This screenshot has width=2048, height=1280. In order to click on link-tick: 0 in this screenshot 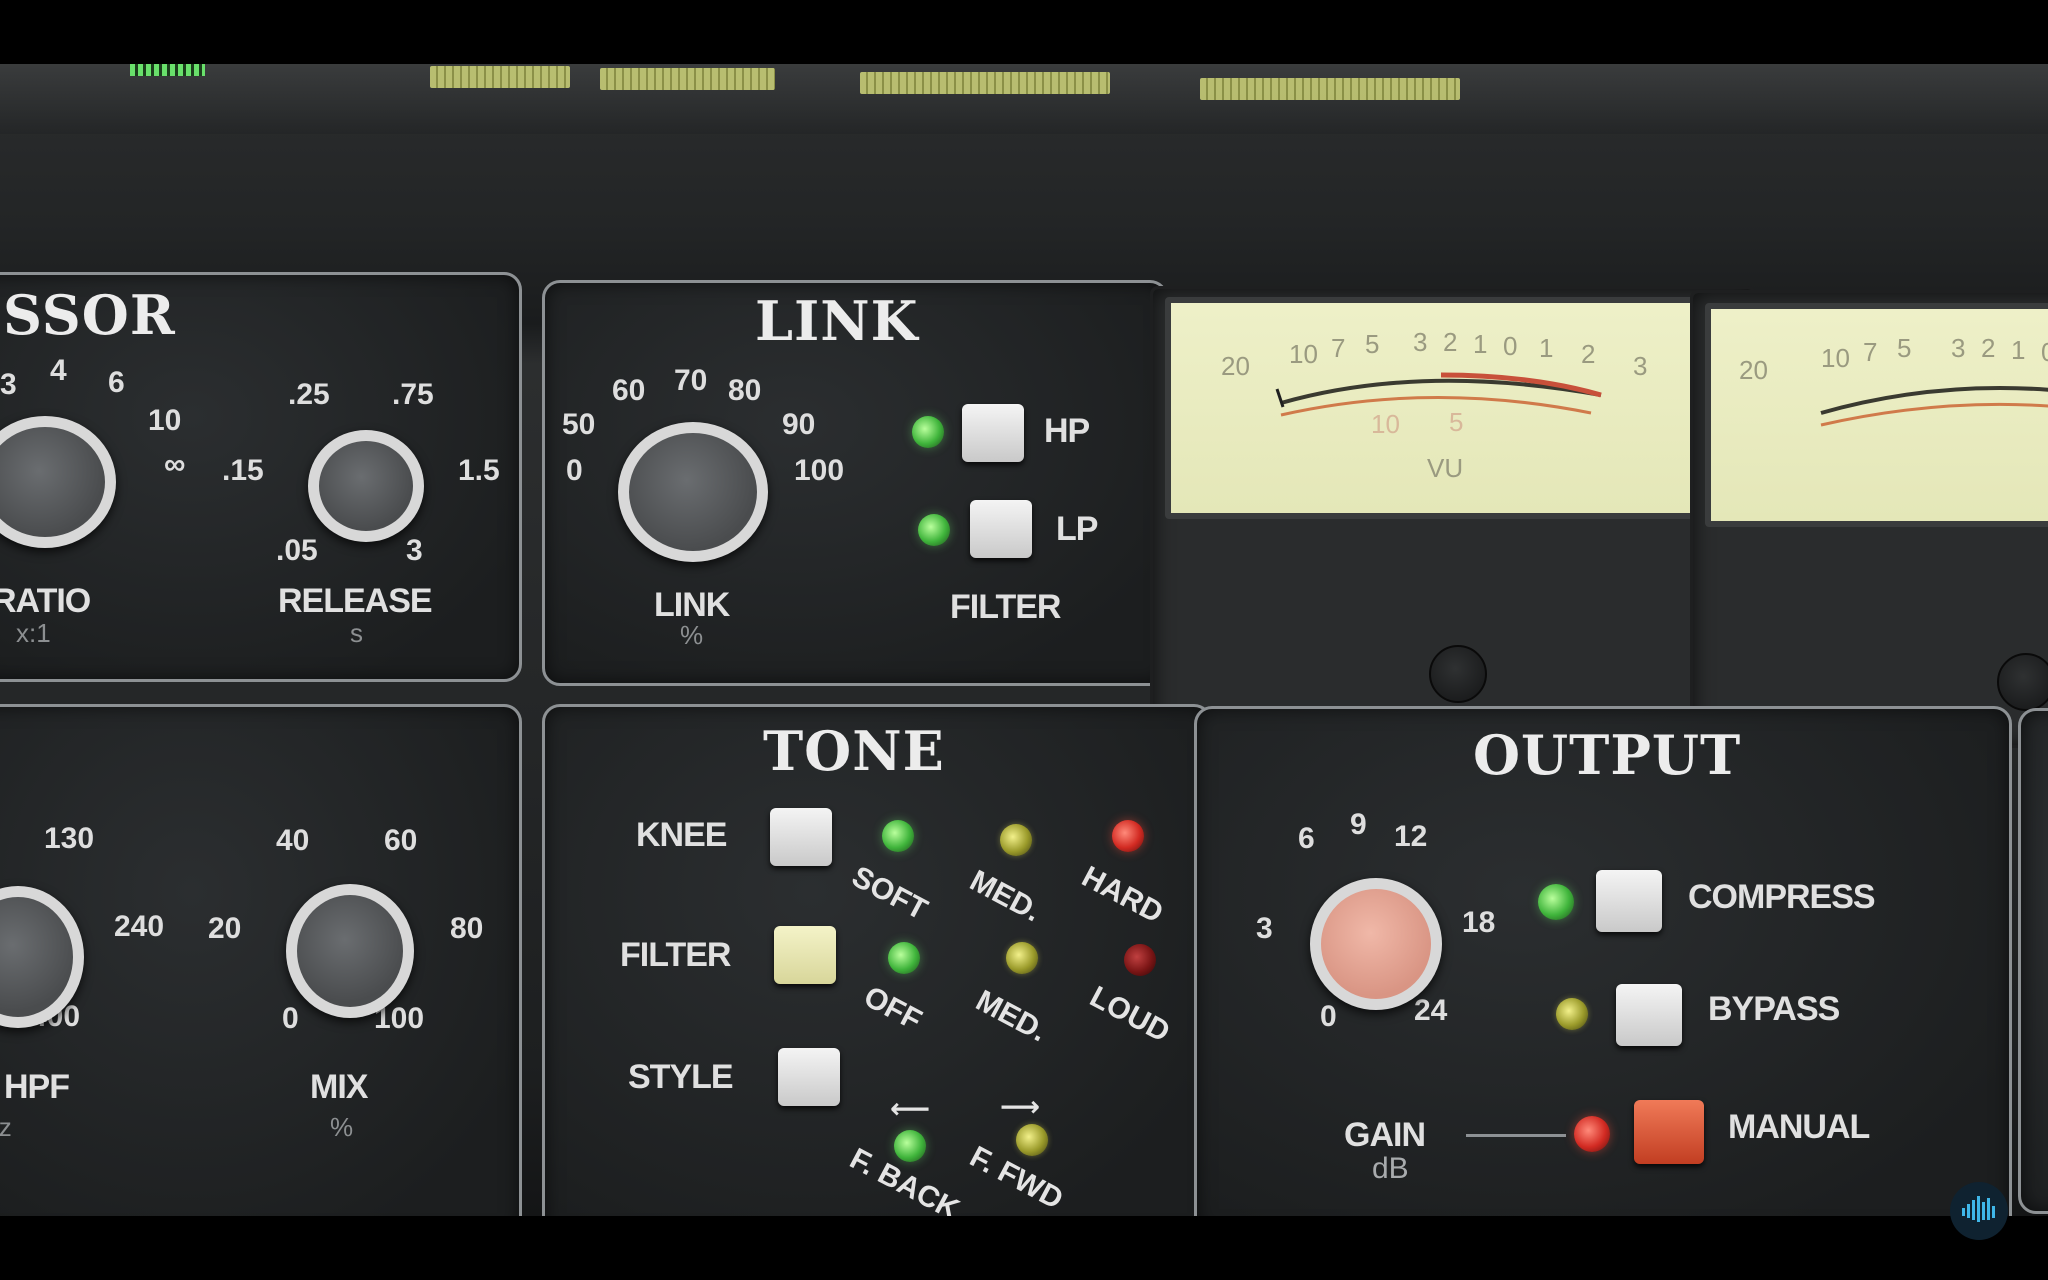, I will do `click(574, 470)`.